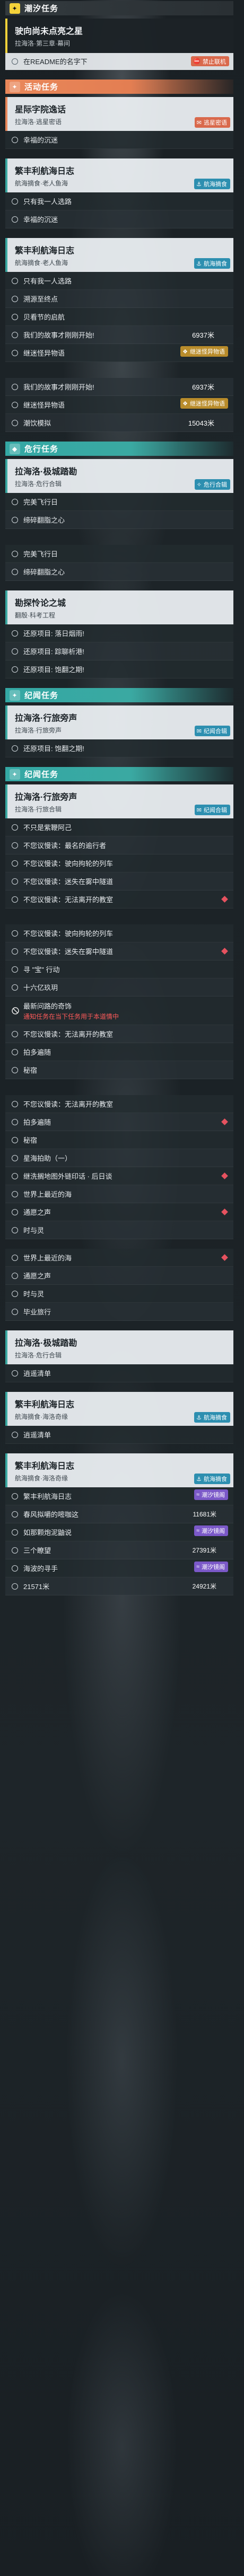 Image resolution: width=244 pixels, height=2576 pixels. What do you see at coordinates (119, 969) in the screenshot?
I see `quest-step: 寻 "宝" 行动` at bounding box center [119, 969].